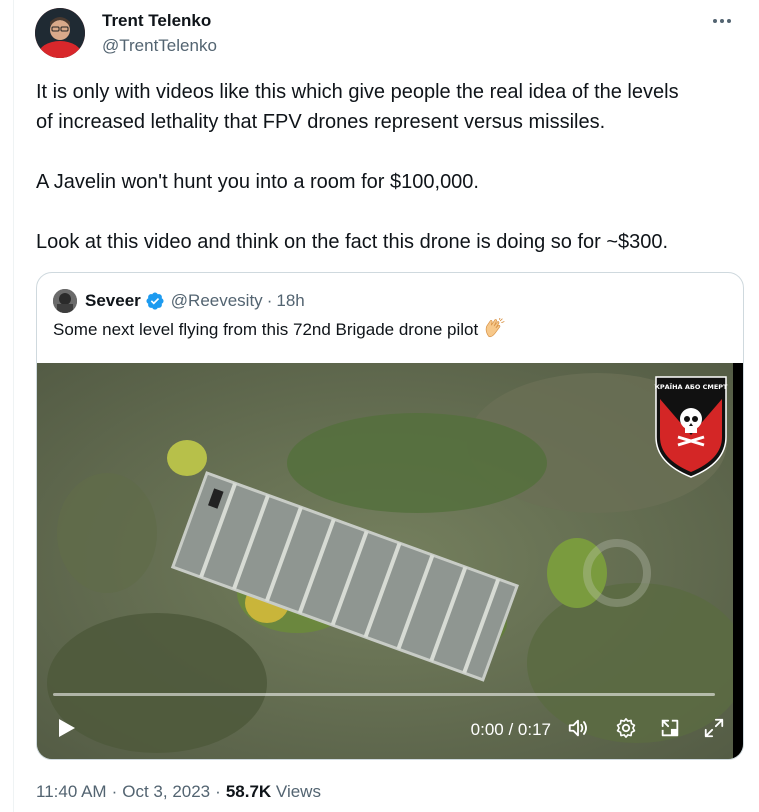 The height and width of the screenshot is (812, 759). I want to click on views-label: Views, so click(298, 791).